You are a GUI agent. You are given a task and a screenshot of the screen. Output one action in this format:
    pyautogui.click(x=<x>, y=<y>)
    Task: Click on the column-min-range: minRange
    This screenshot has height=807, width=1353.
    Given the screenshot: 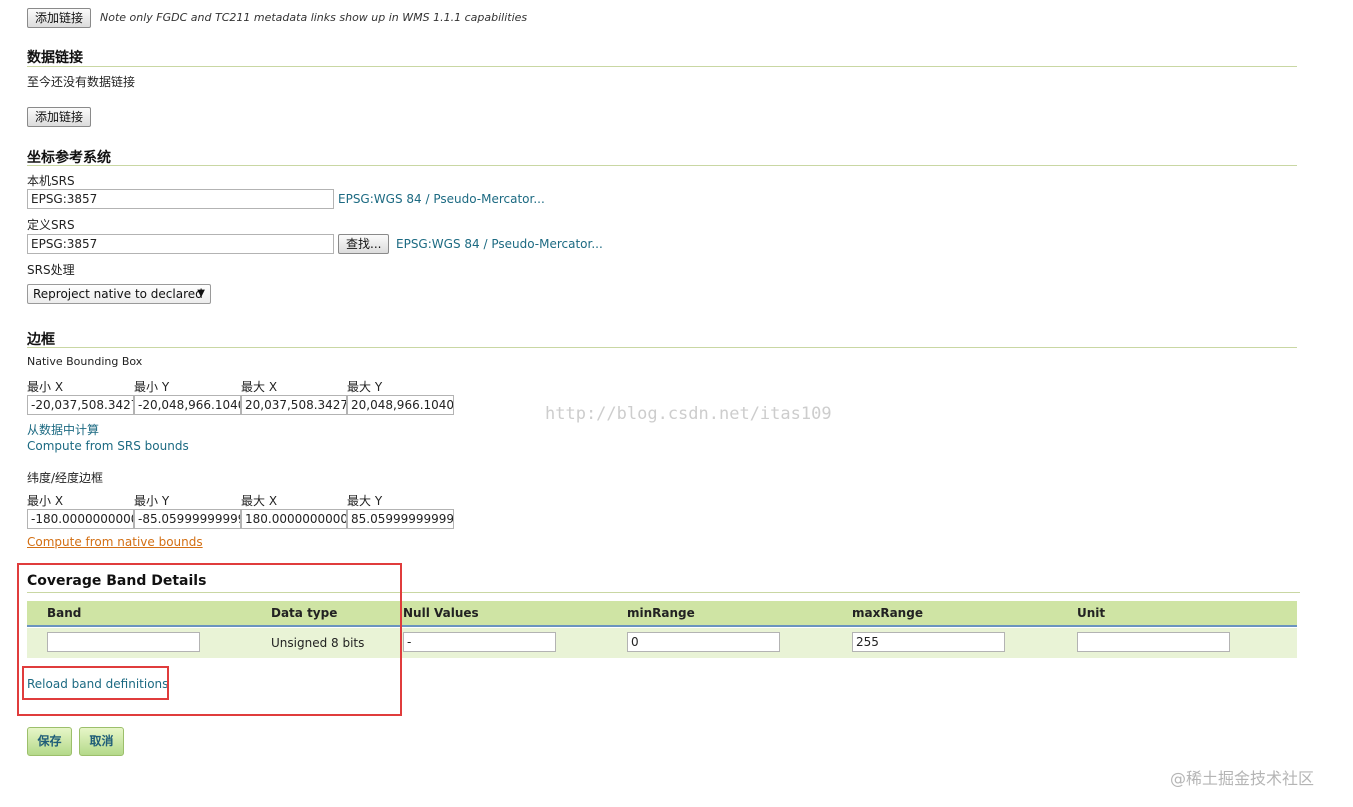 What is the action you would take?
    pyautogui.click(x=661, y=613)
    